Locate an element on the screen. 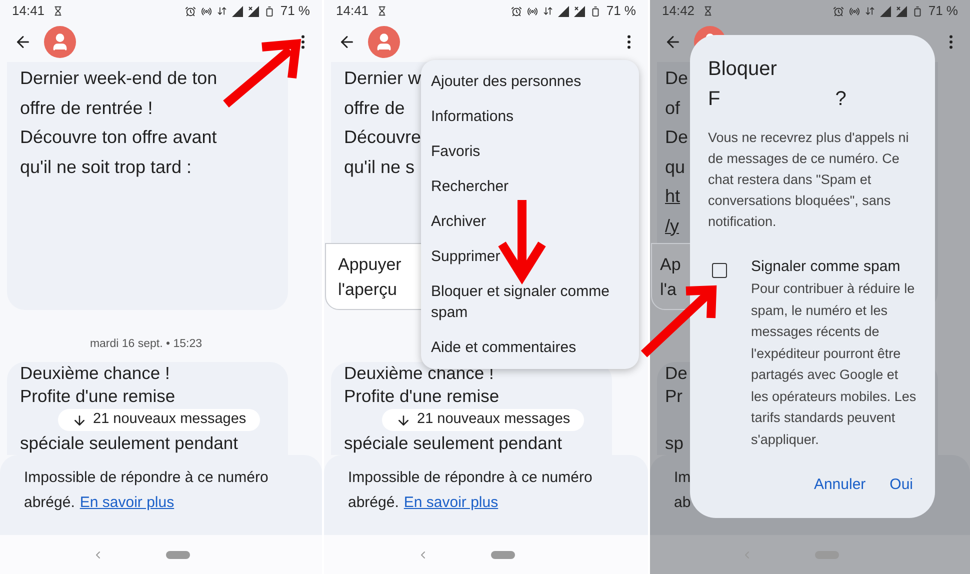  message-text: qu'il ne soit trop tard : is located at coordinates (106, 167).